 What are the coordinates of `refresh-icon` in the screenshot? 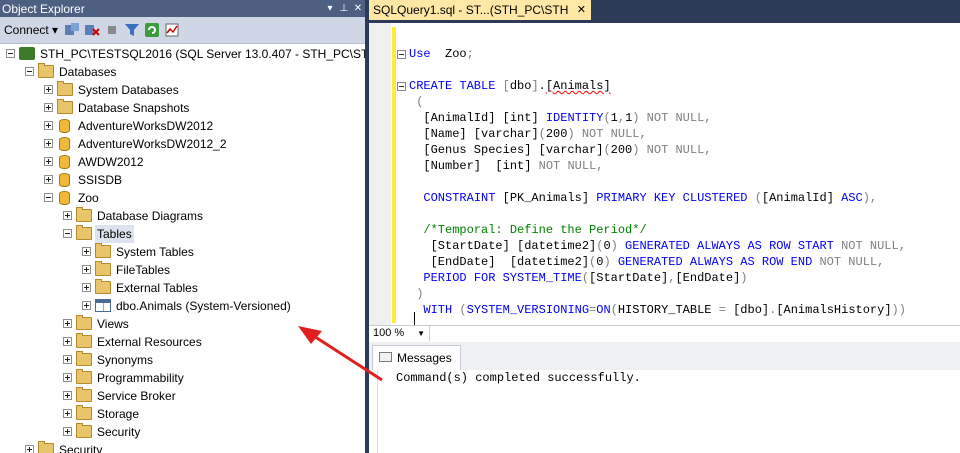 It's located at (152, 30).